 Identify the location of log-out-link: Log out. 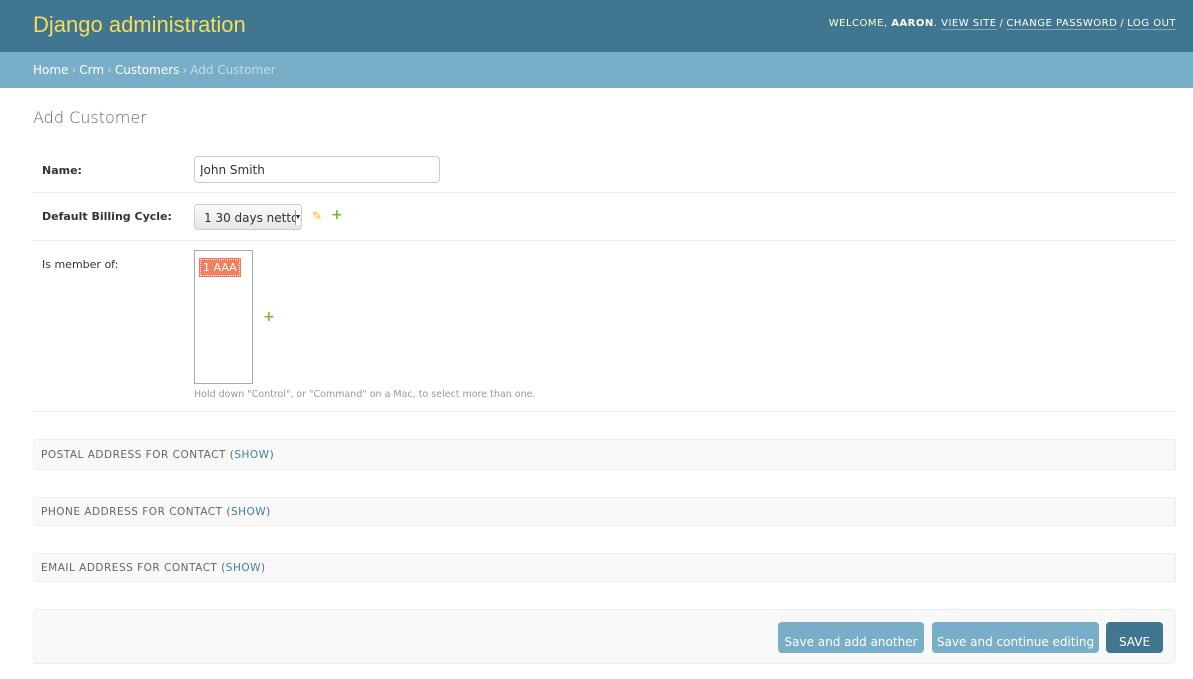
(1151, 24).